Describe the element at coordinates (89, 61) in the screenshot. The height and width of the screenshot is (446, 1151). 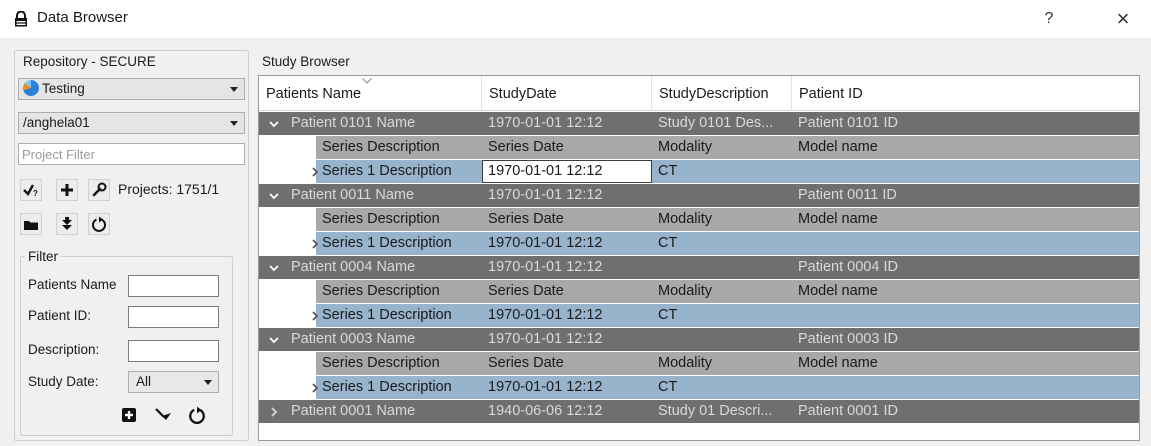
I see `repository-group-title: Repository - SECURE` at that location.